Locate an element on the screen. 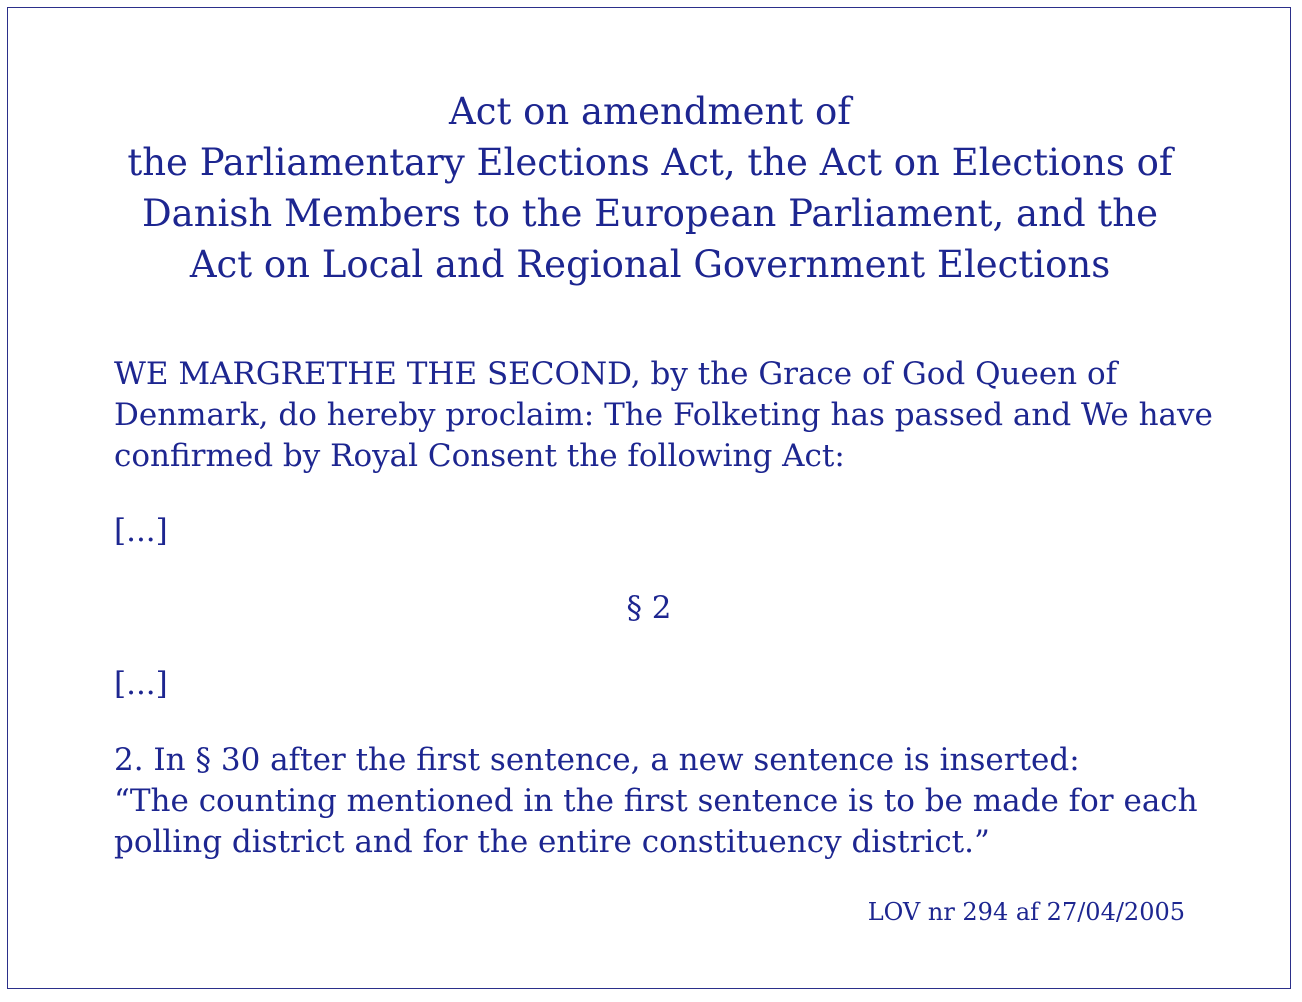 The width and height of the screenshot is (1302, 1002). law-reference: LOV nr 294 af 27/04/2005 is located at coordinates (1026, 912).